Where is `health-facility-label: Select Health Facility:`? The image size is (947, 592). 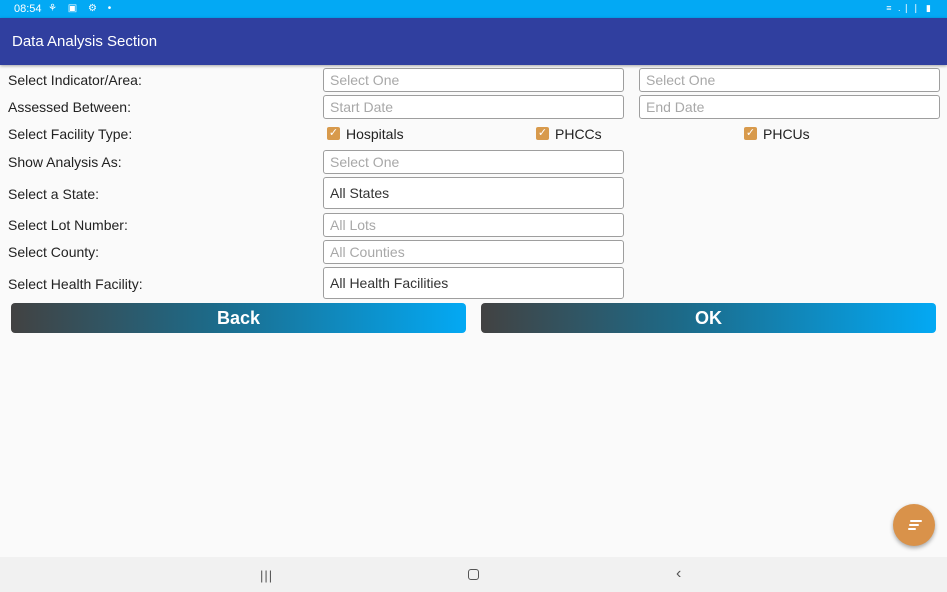
health-facility-label: Select Health Facility: is located at coordinates (75, 284).